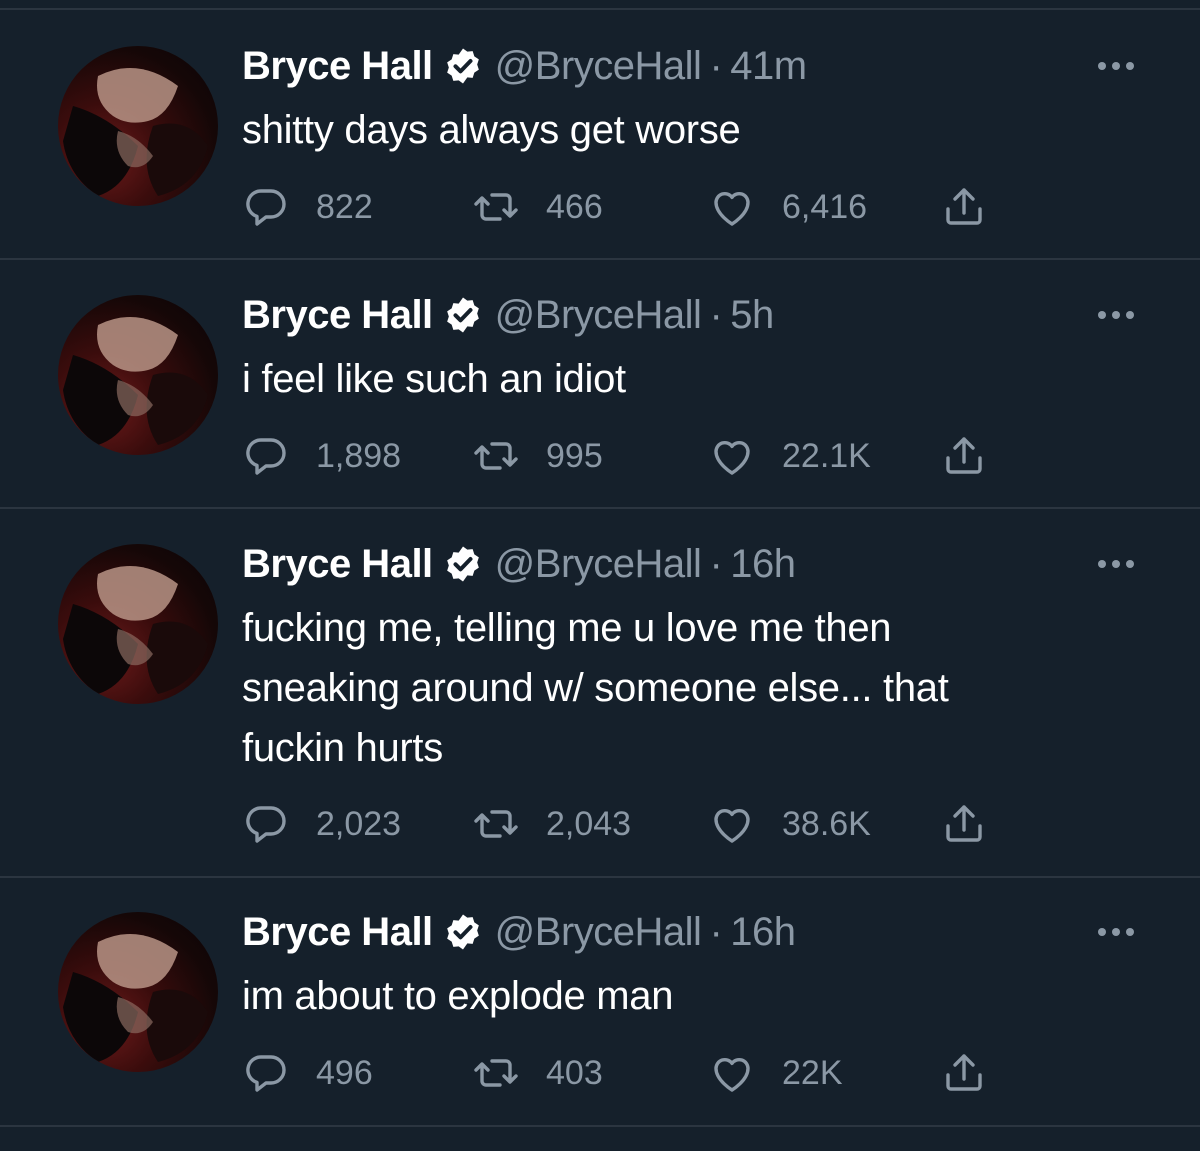 The height and width of the screenshot is (1151, 1200). Describe the element at coordinates (825, 206) in the screenshot. I see `like-count: 6,416` at that location.